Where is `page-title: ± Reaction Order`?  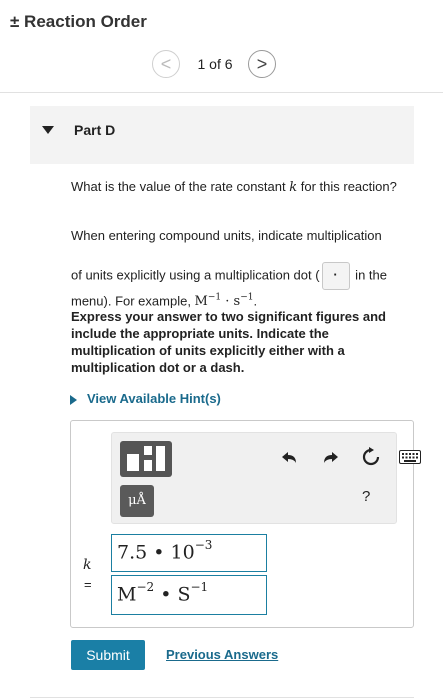 page-title: ± Reaction Order is located at coordinates (78, 21).